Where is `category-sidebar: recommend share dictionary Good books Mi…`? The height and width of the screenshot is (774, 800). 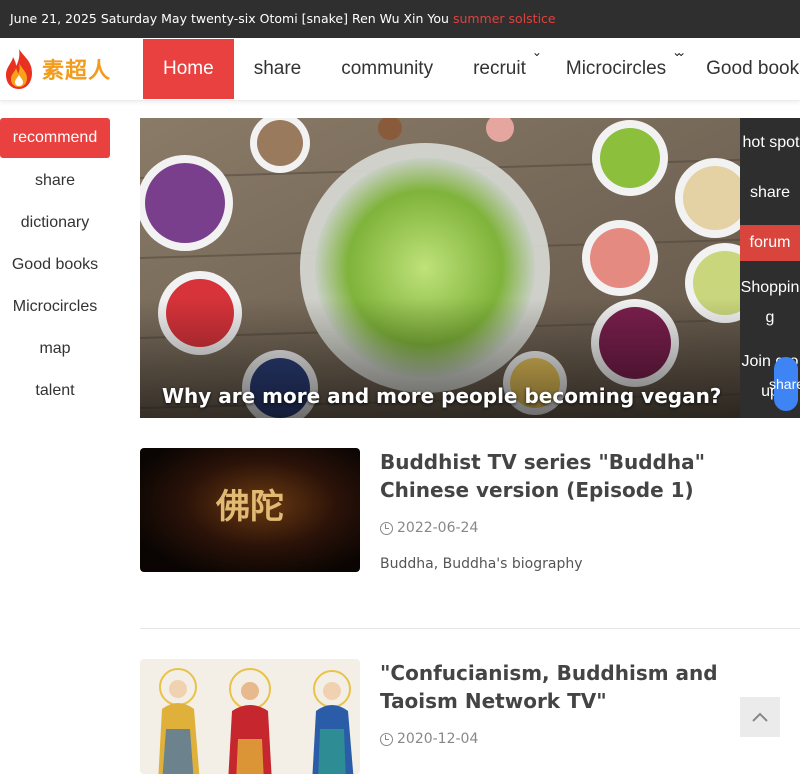 category-sidebar: recommend share dictionary Good books Mi… is located at coordinates (55, 265).